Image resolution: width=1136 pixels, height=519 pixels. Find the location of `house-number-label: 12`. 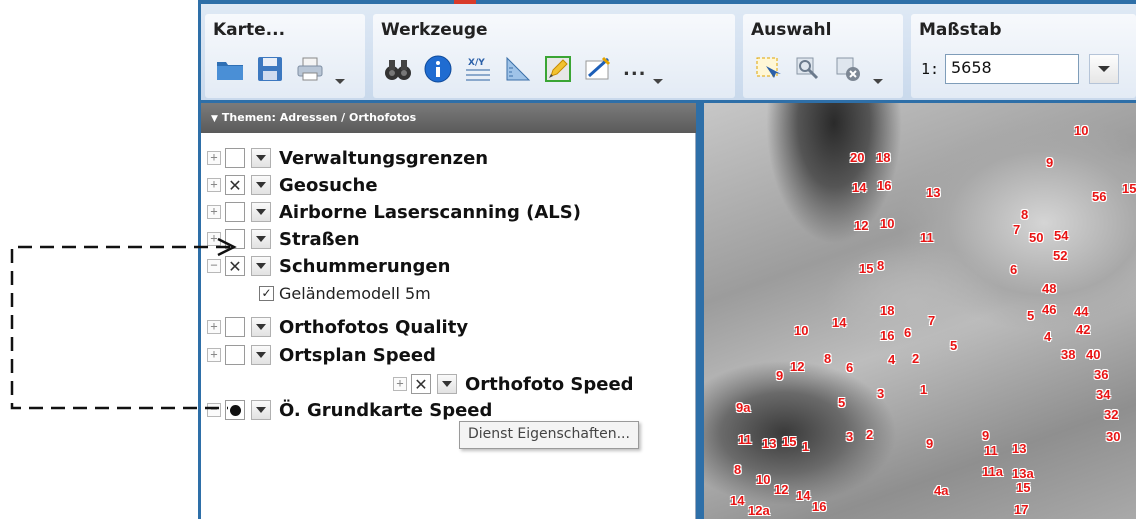

house-number-label: 12 is located at coordinates (797, 366).